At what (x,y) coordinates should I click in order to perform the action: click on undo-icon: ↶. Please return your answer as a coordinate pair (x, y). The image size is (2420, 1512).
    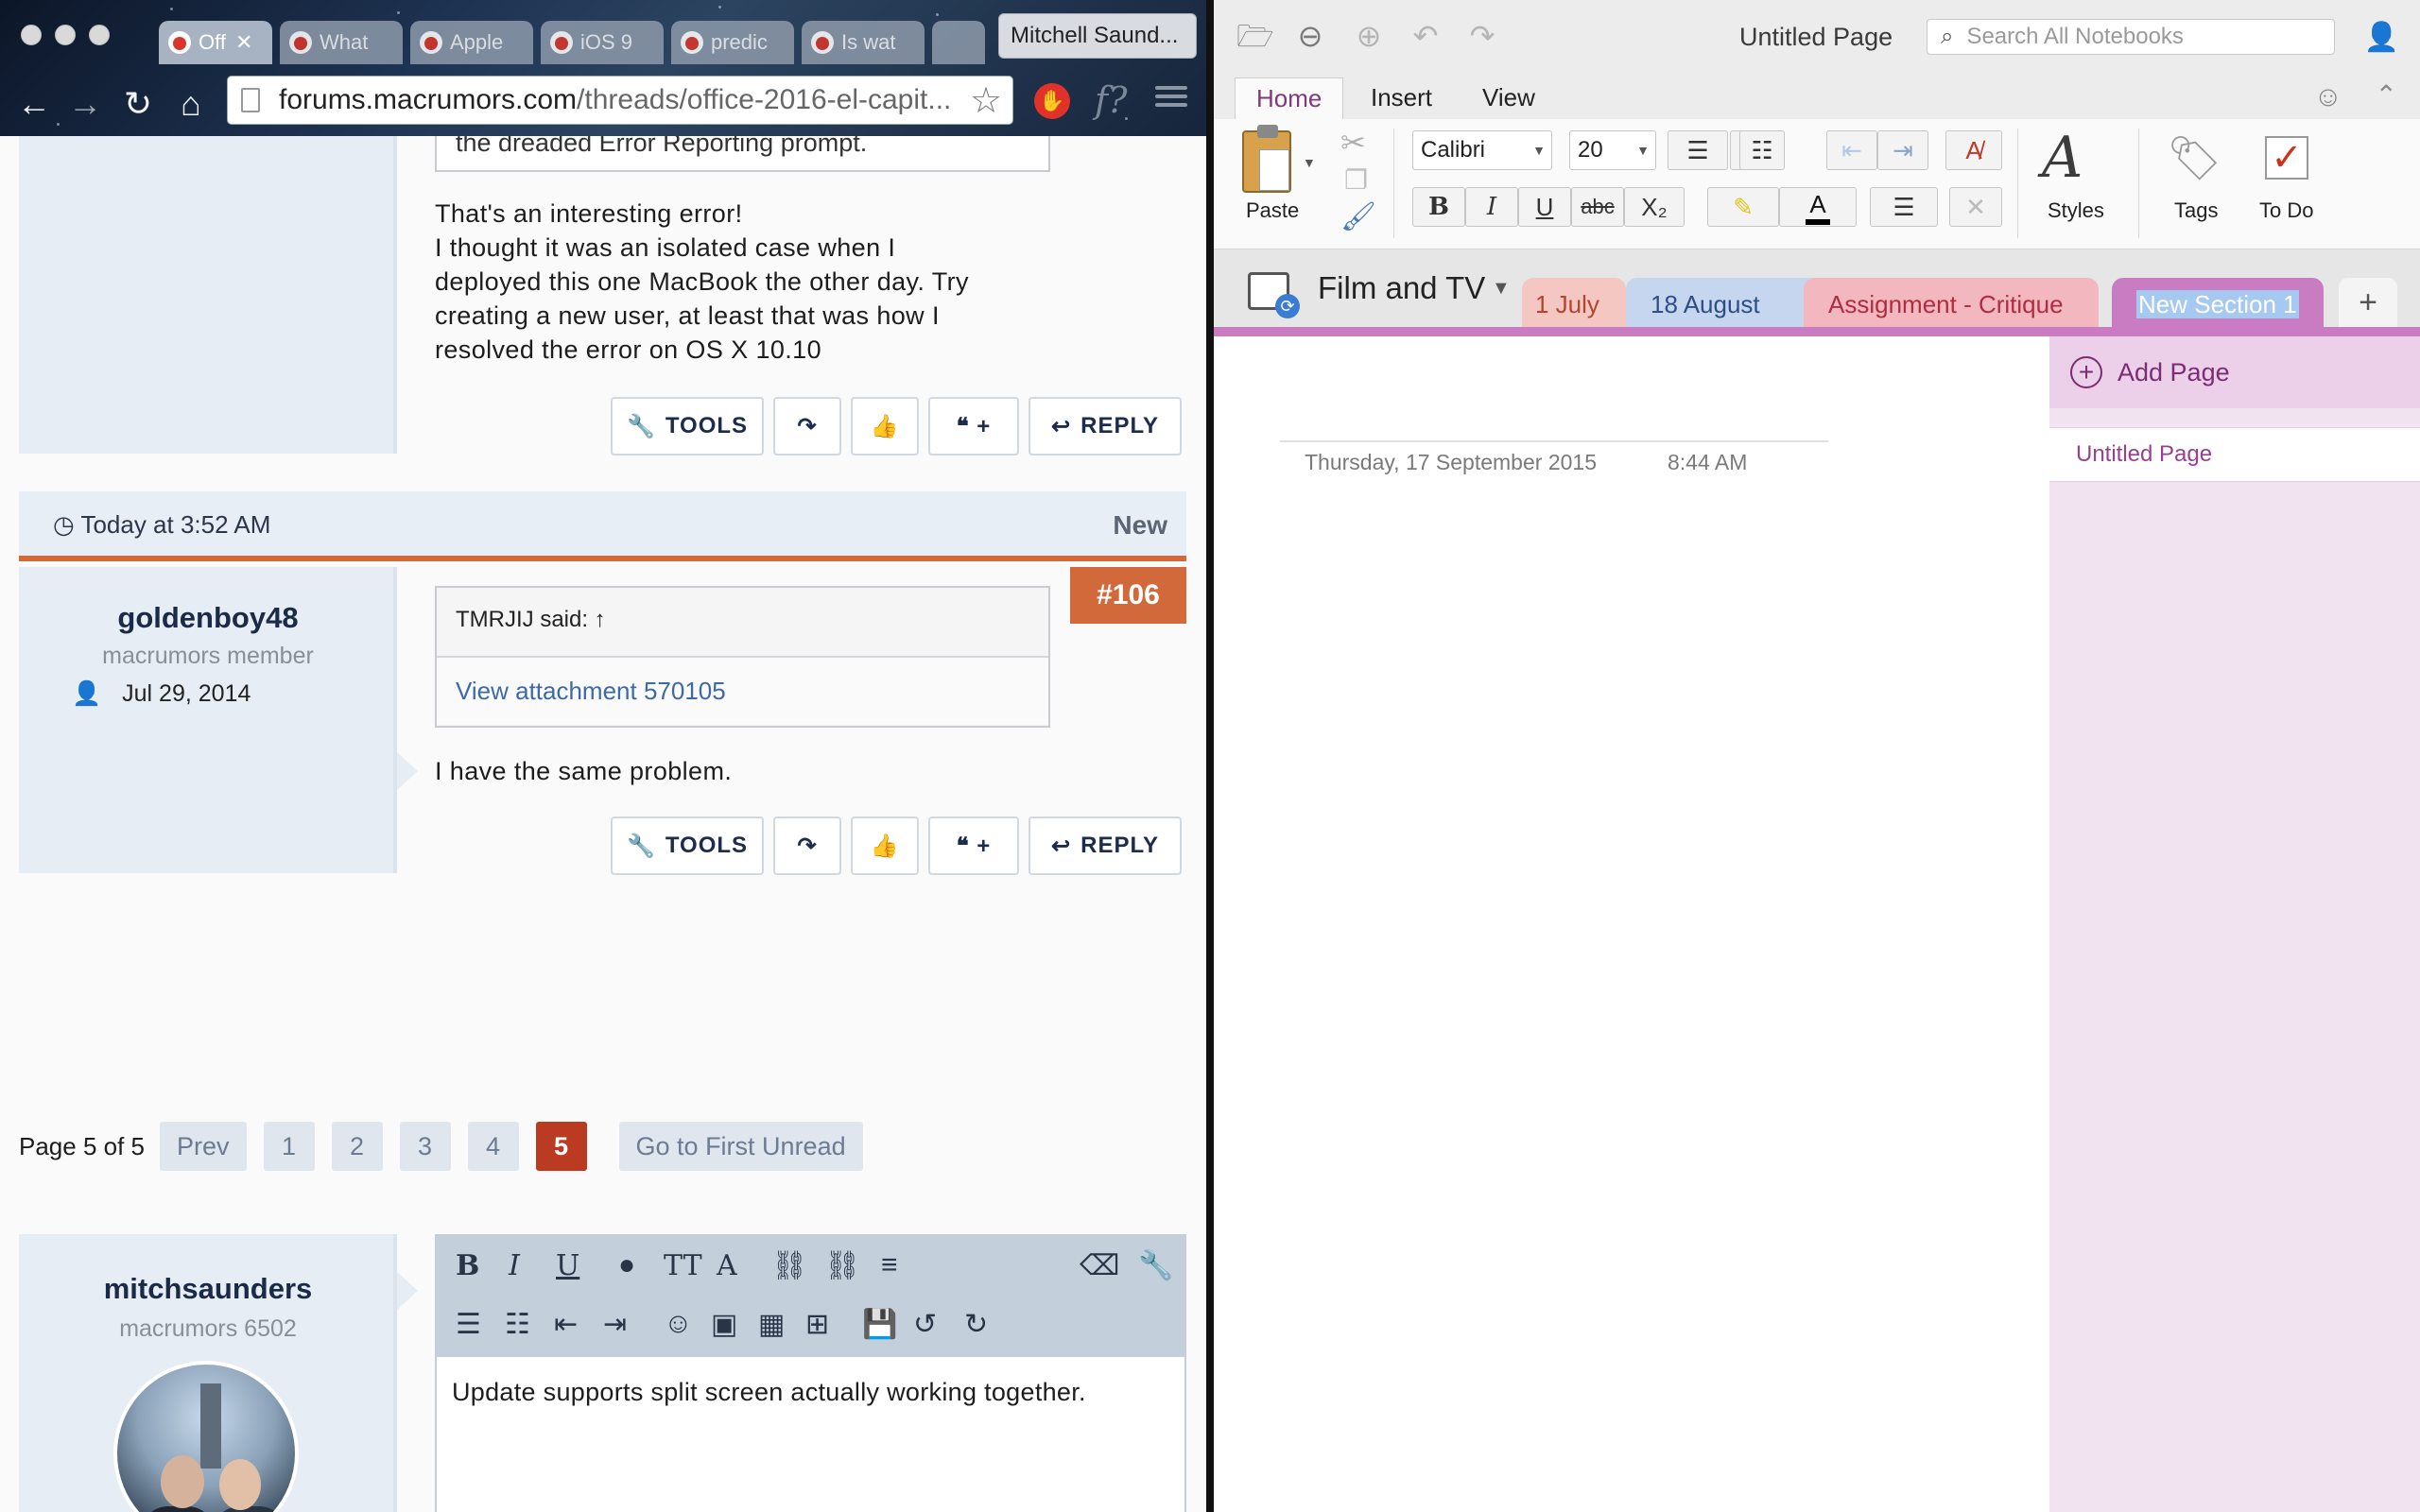
    Looking at the image, I should click on (1426, 36).